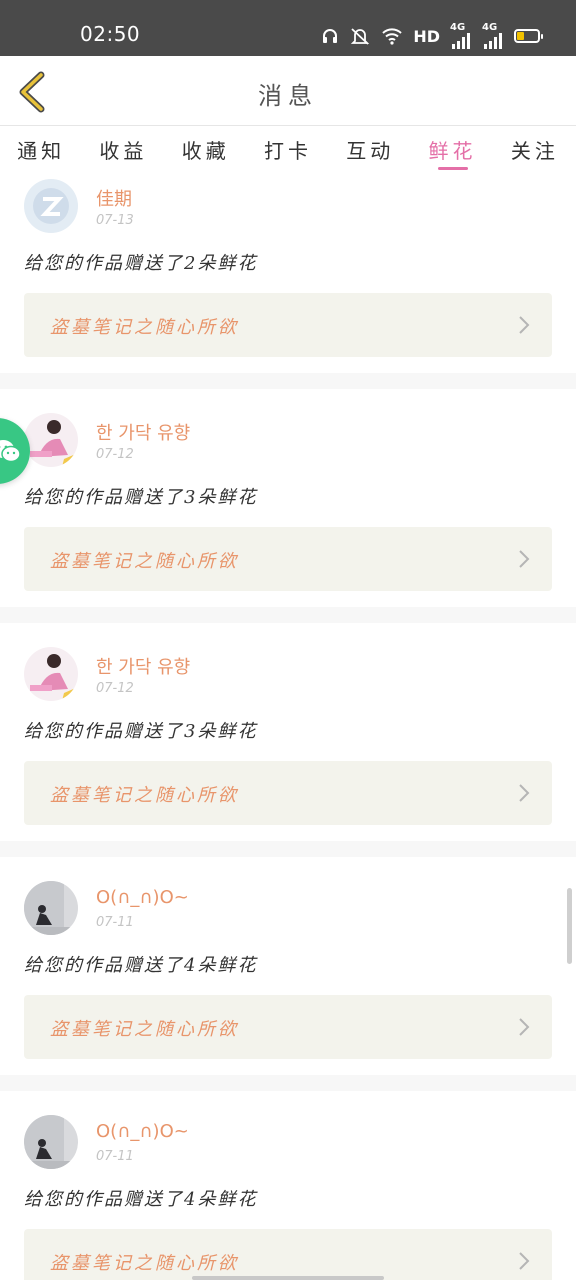  I want to click on app-header: 消息, so click(288, 91).